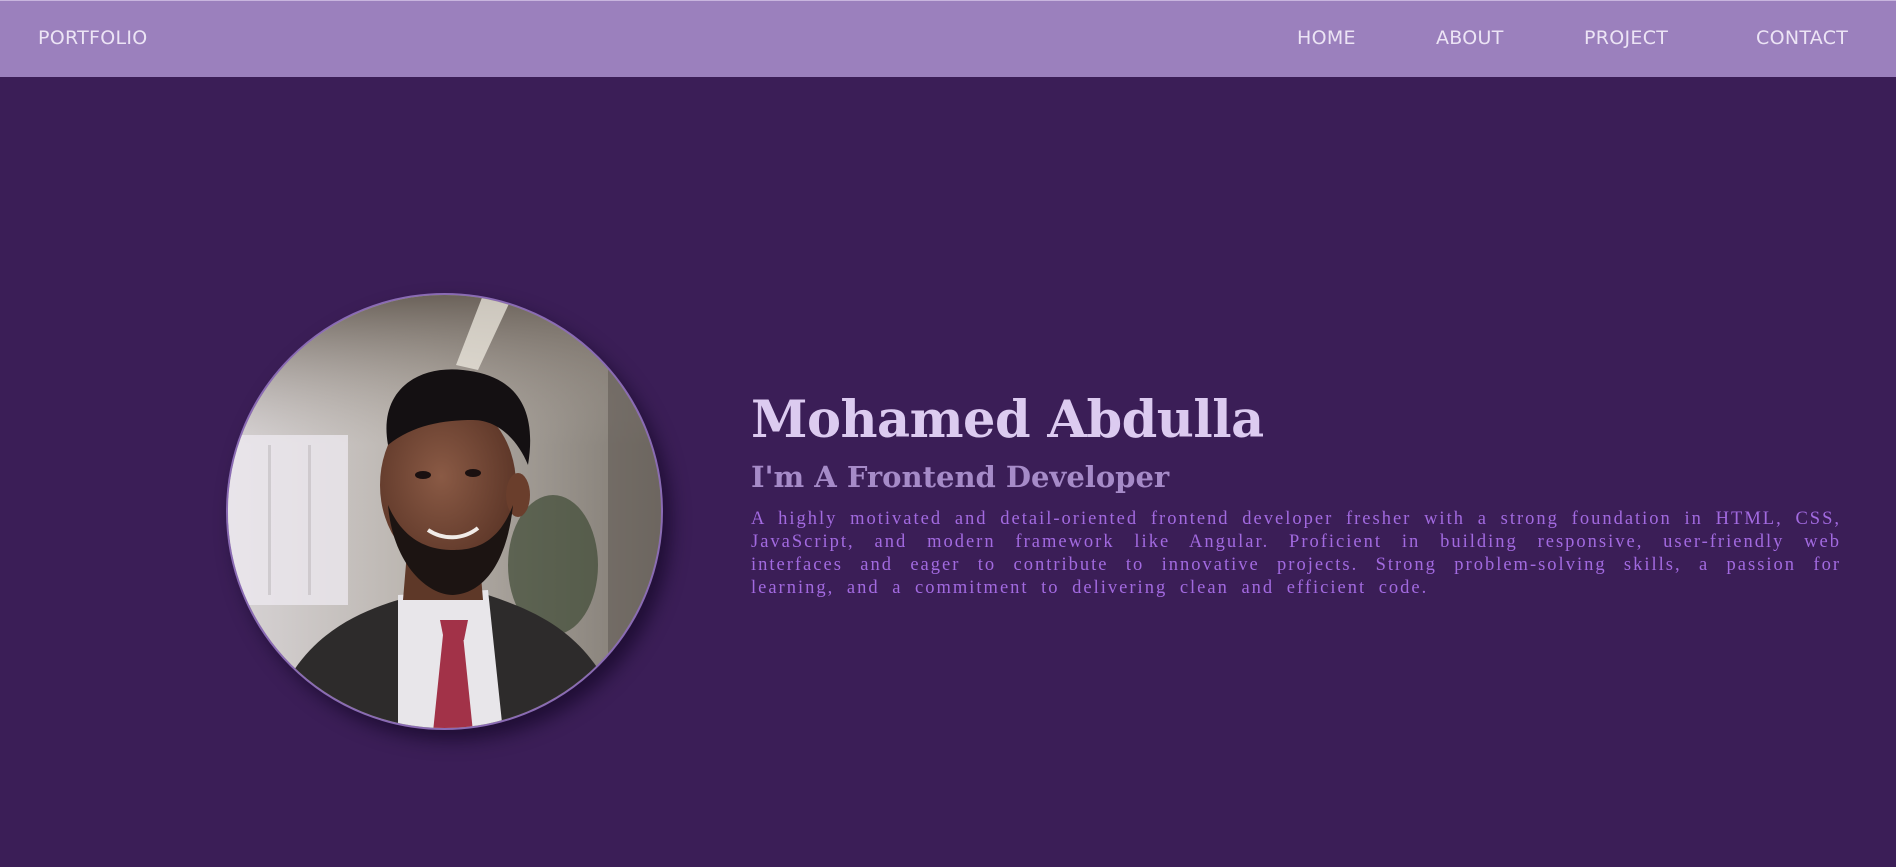 Image resolution: width=1896 pixels, height=867 pixels. I want to click on profile-avatar, so click(444, 511).